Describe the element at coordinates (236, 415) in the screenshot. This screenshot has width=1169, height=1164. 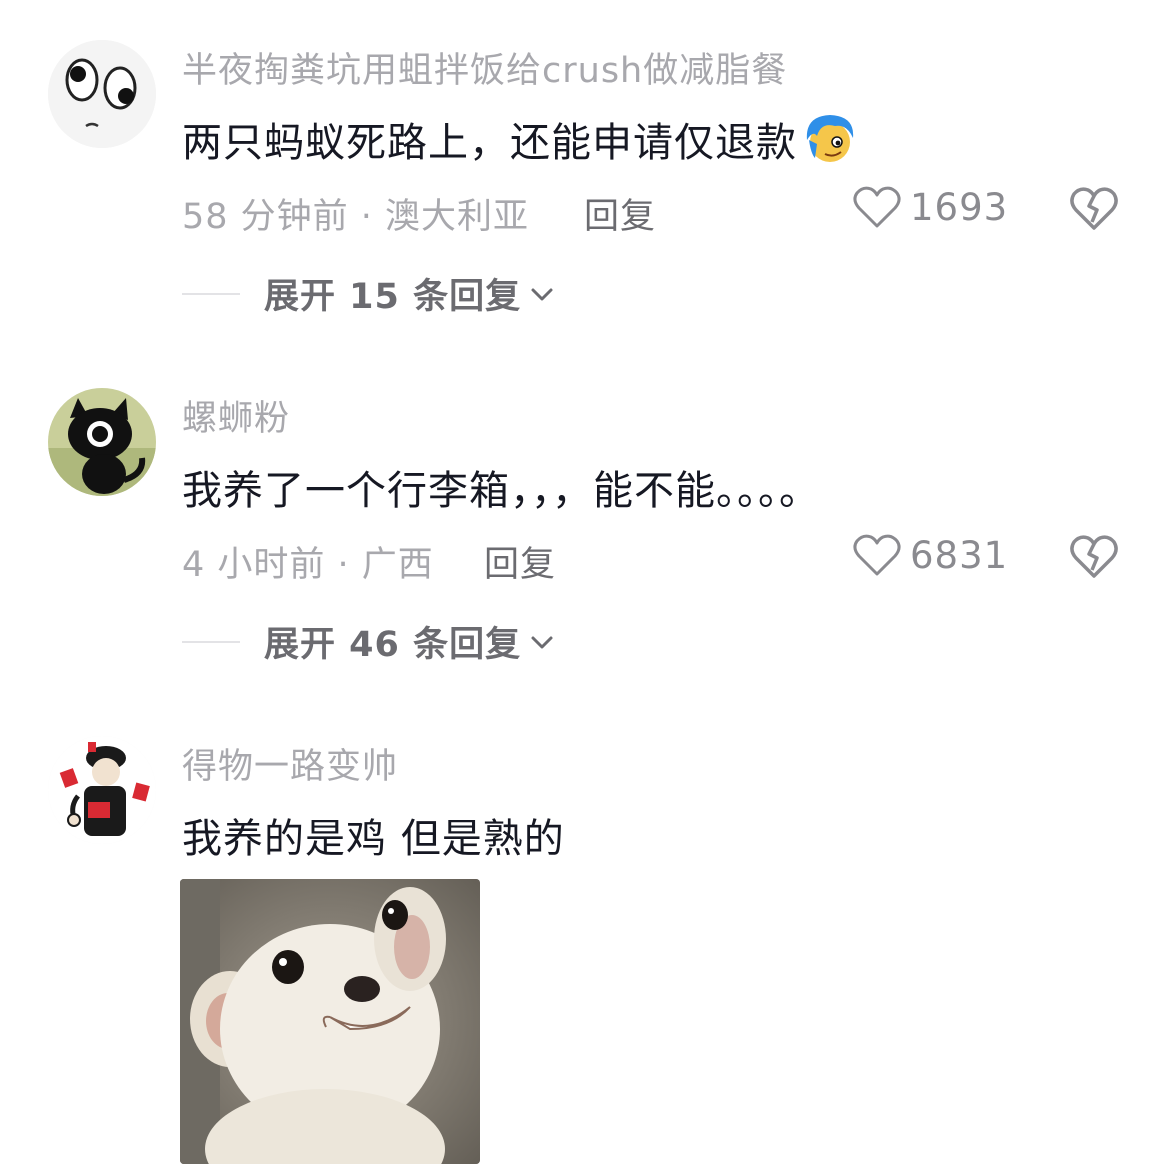
I see `username: 螺蛳粉` at that location.